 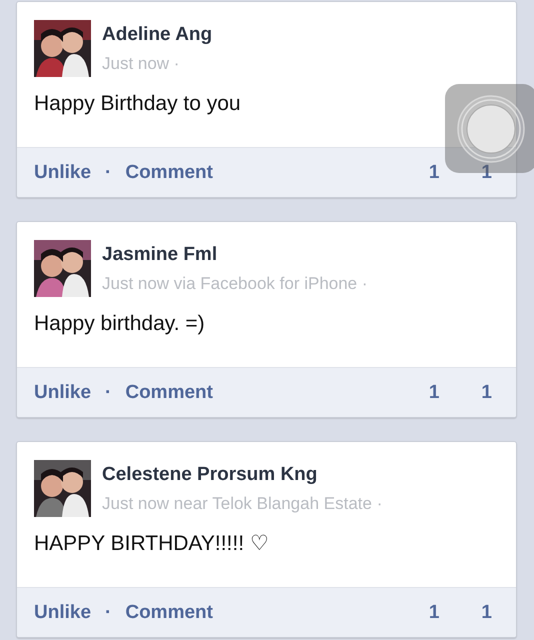 I want to click on post-meta: Just now via Facebook for iPhone ·, so click(x=235, y=284).